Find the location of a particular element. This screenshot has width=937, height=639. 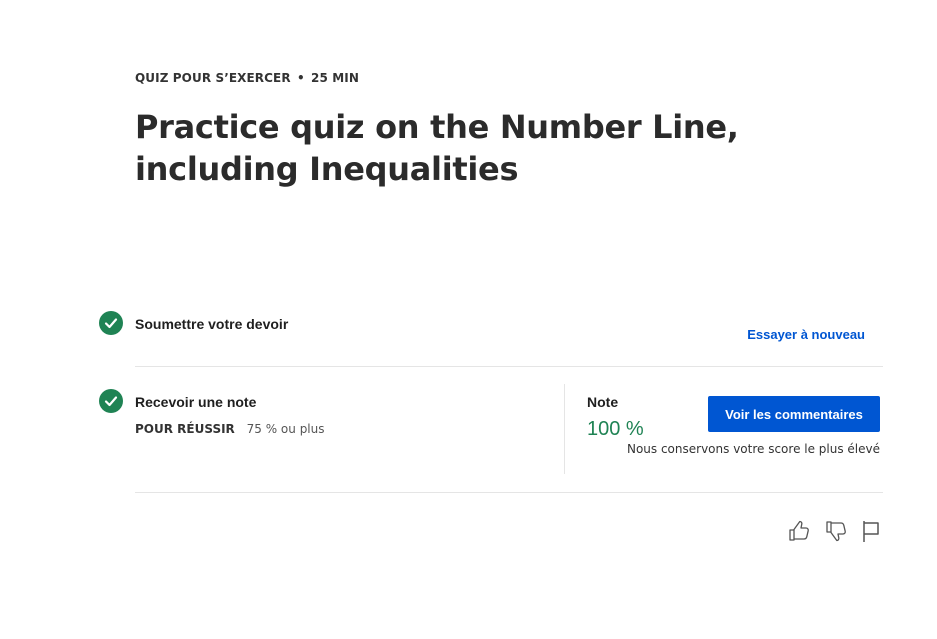

item-type-header: QUIZ POUR S’EXERCER • 25 MIN is located at coordinates (247, 78).